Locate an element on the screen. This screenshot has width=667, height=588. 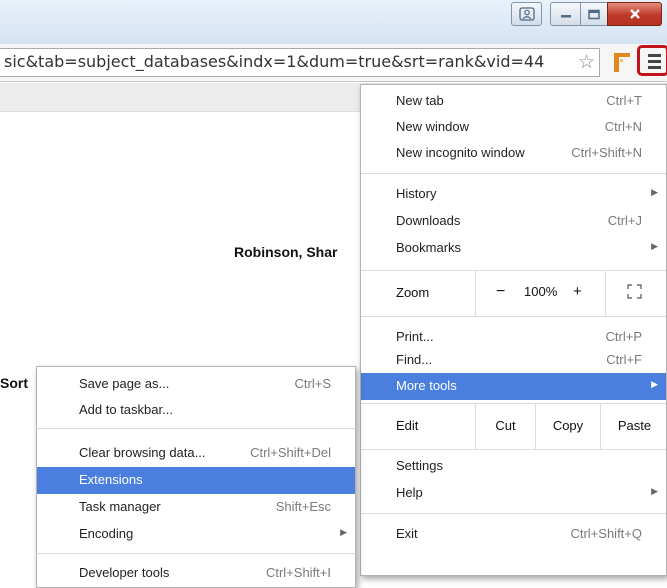
menu-item-find: Find... Ctrl+F is located at coordinates (513, 360).